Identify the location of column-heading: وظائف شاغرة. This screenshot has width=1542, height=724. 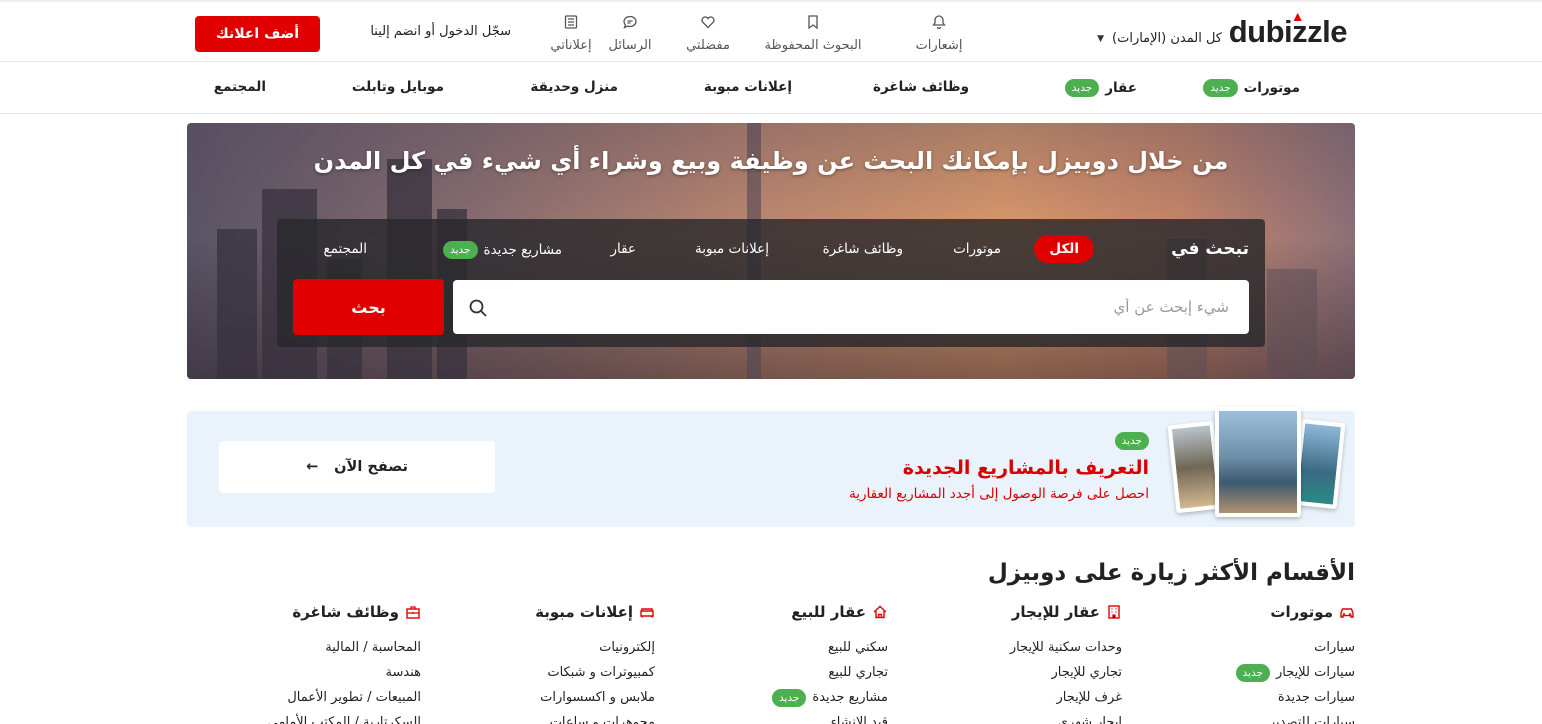
(306, 612).